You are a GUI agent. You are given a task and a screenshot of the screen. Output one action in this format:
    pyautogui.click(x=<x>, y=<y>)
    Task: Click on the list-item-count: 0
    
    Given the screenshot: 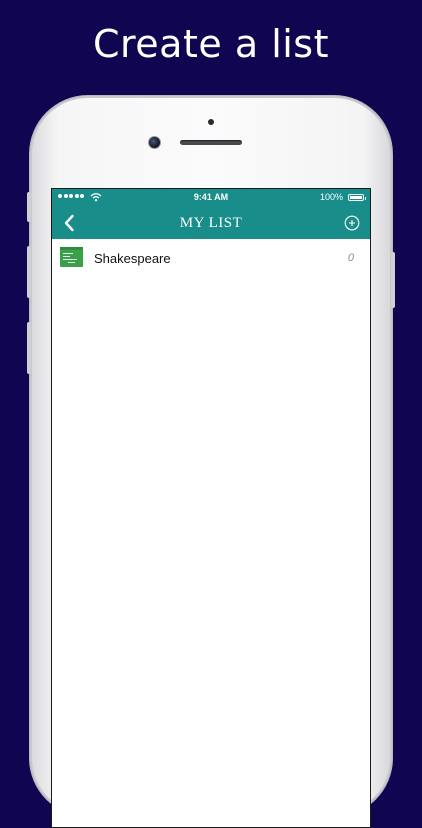 What is the action you would take?
    pyautogui.click(x=350, y=258)
    